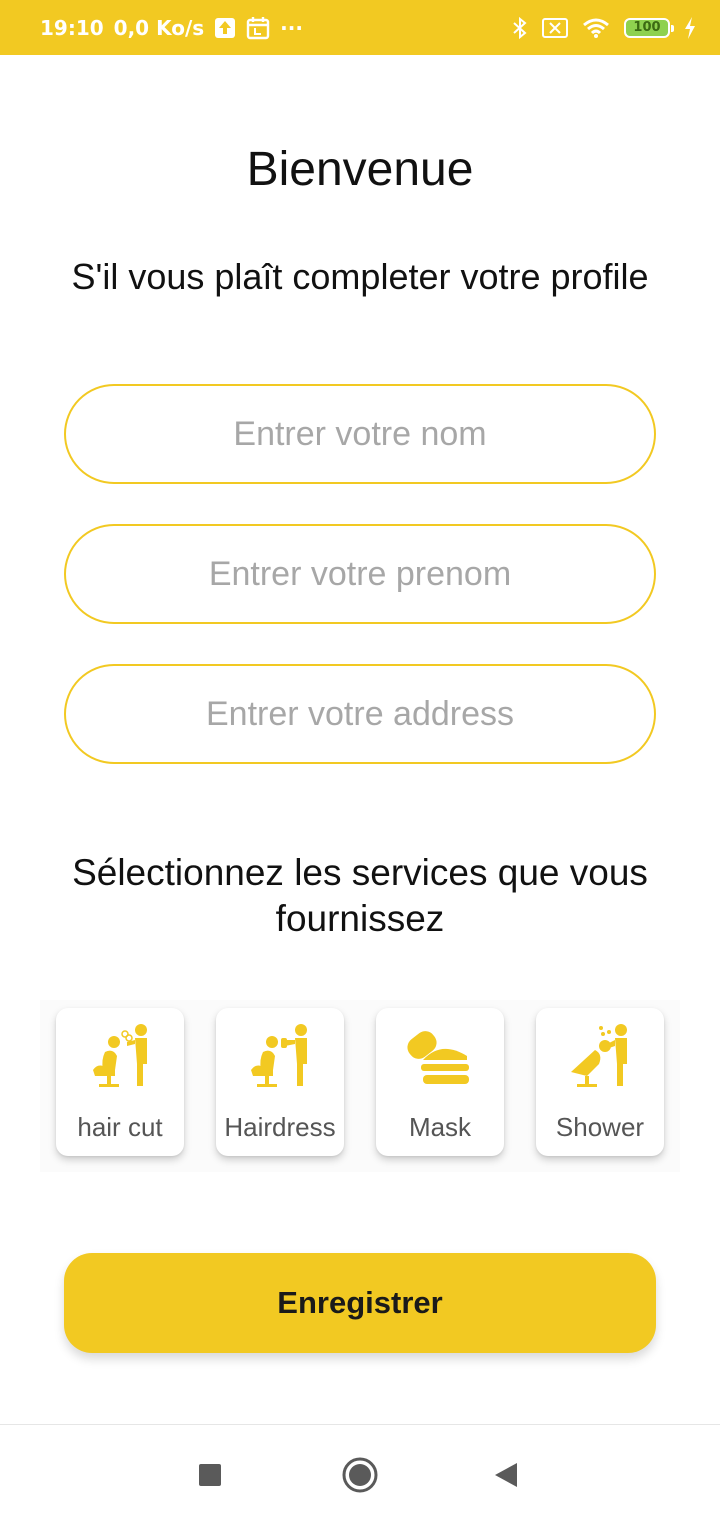 Image resolution: width=720 pixels, height=1520 pixels. Describe the element at coordinates (520, 28) in the screenshot. I see `bluetooth-icon` at that location.